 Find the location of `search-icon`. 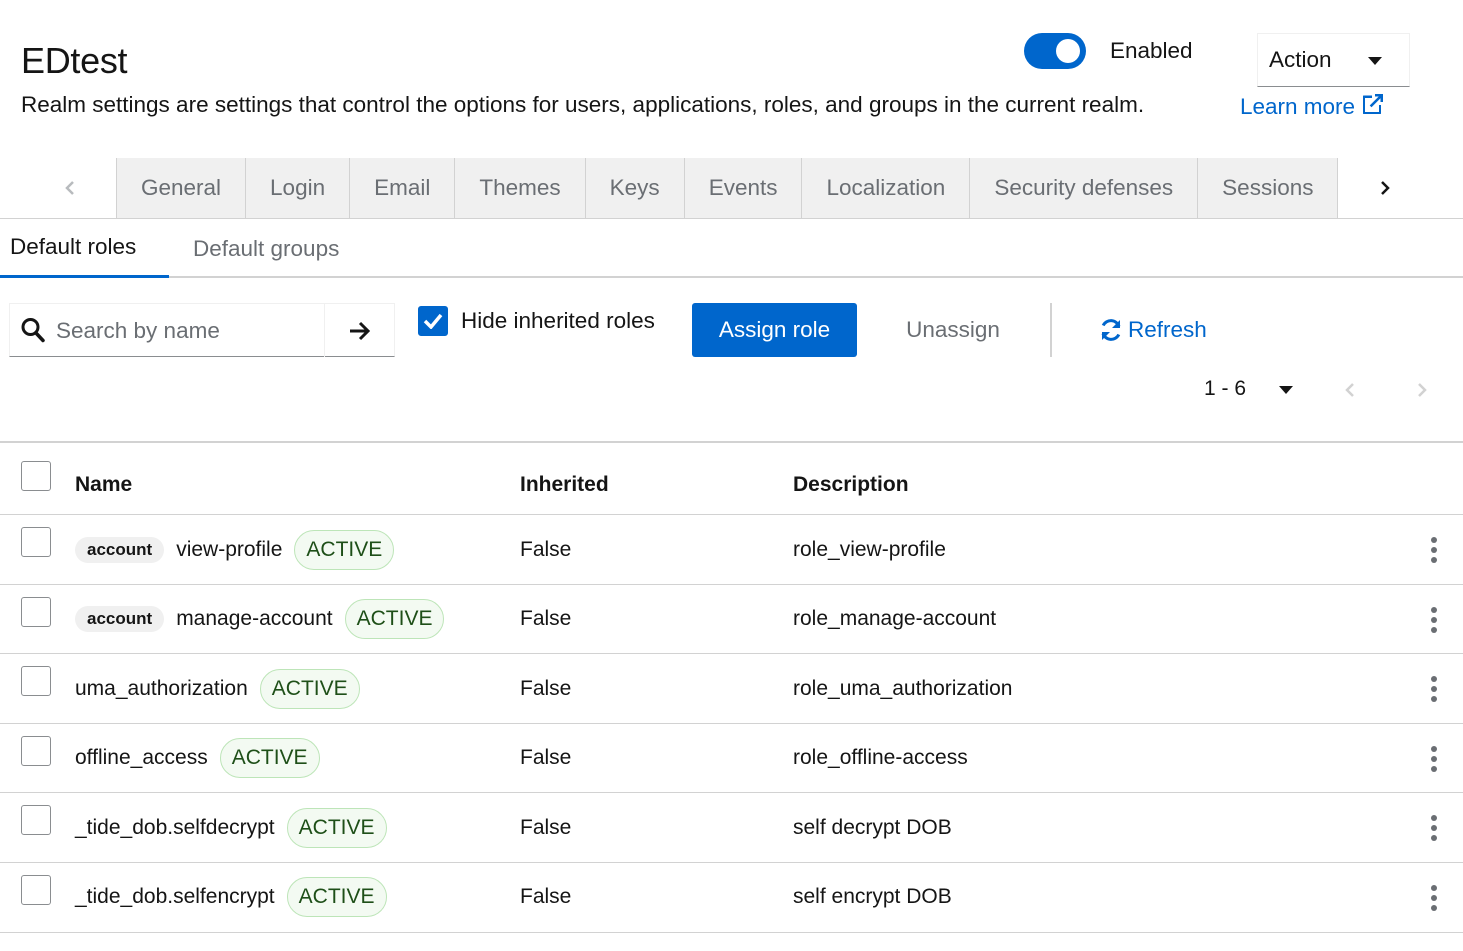

search-icon is located at coordinates (33, 332).